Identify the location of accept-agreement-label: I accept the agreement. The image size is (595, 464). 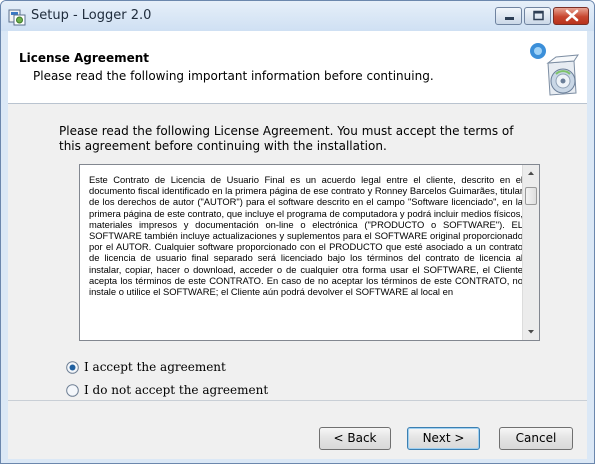
(155, 367).